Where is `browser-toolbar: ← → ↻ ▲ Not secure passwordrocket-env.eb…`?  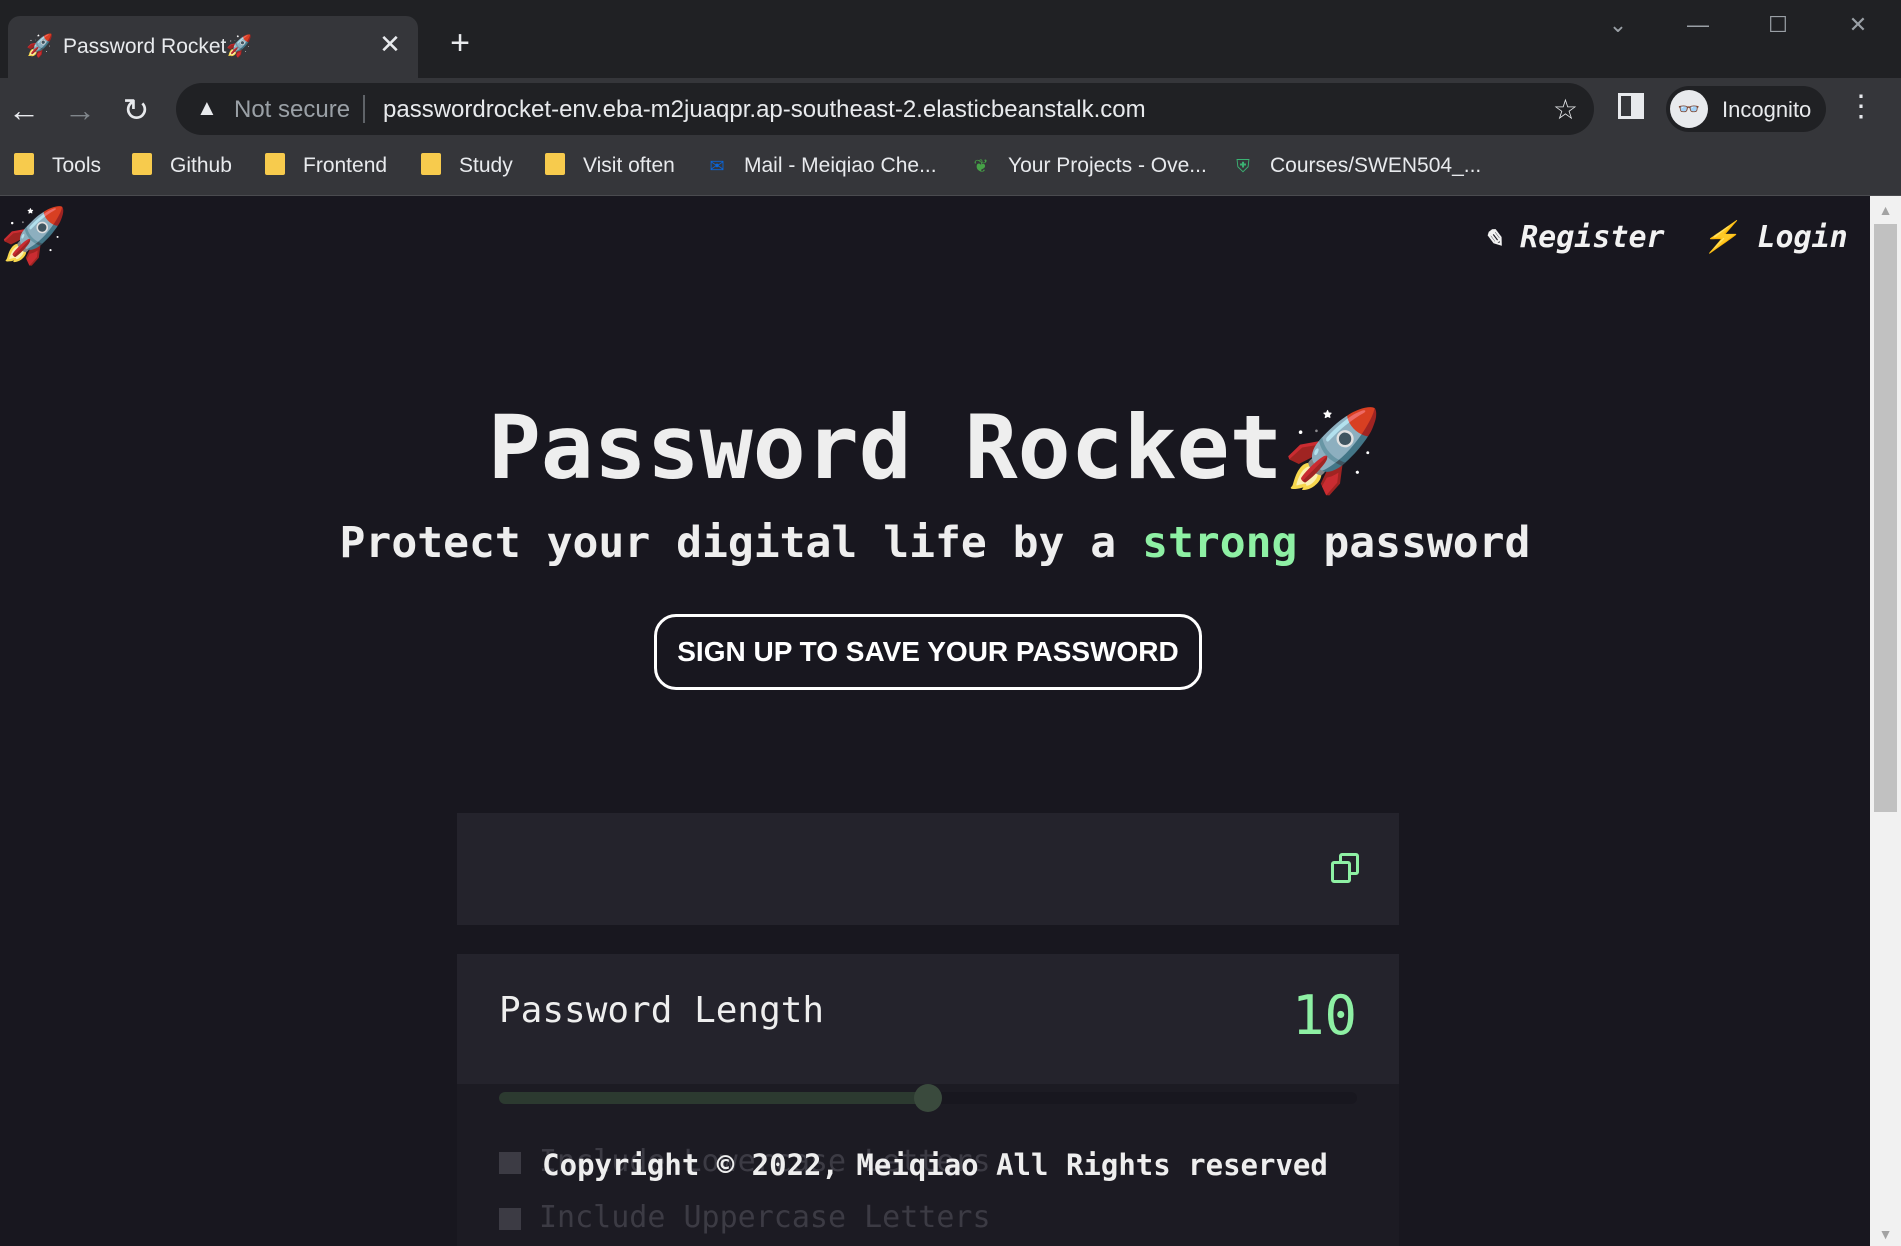 browser-toolbar: ← → ↻ ▲ Not secure passwordrocket-env.eb… is located at coordinates (950, 110).